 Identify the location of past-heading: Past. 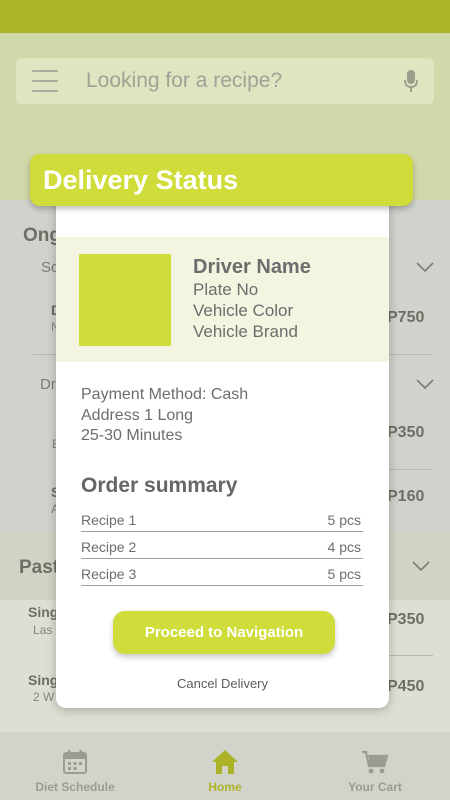
(39, 567).